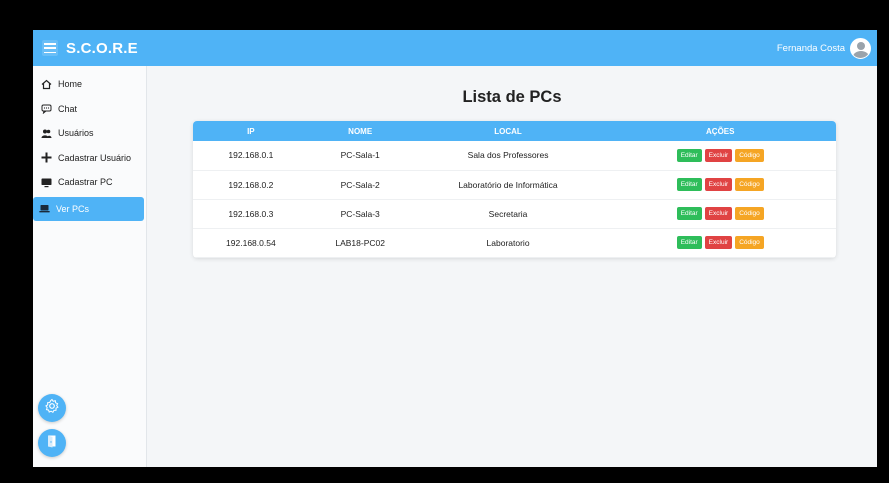  What do you see at coordinates (455, 48) in the screenshot?
I see `top-bar: S.C.O.R.E Fernanda Costa` at bounding box center [455, 48].